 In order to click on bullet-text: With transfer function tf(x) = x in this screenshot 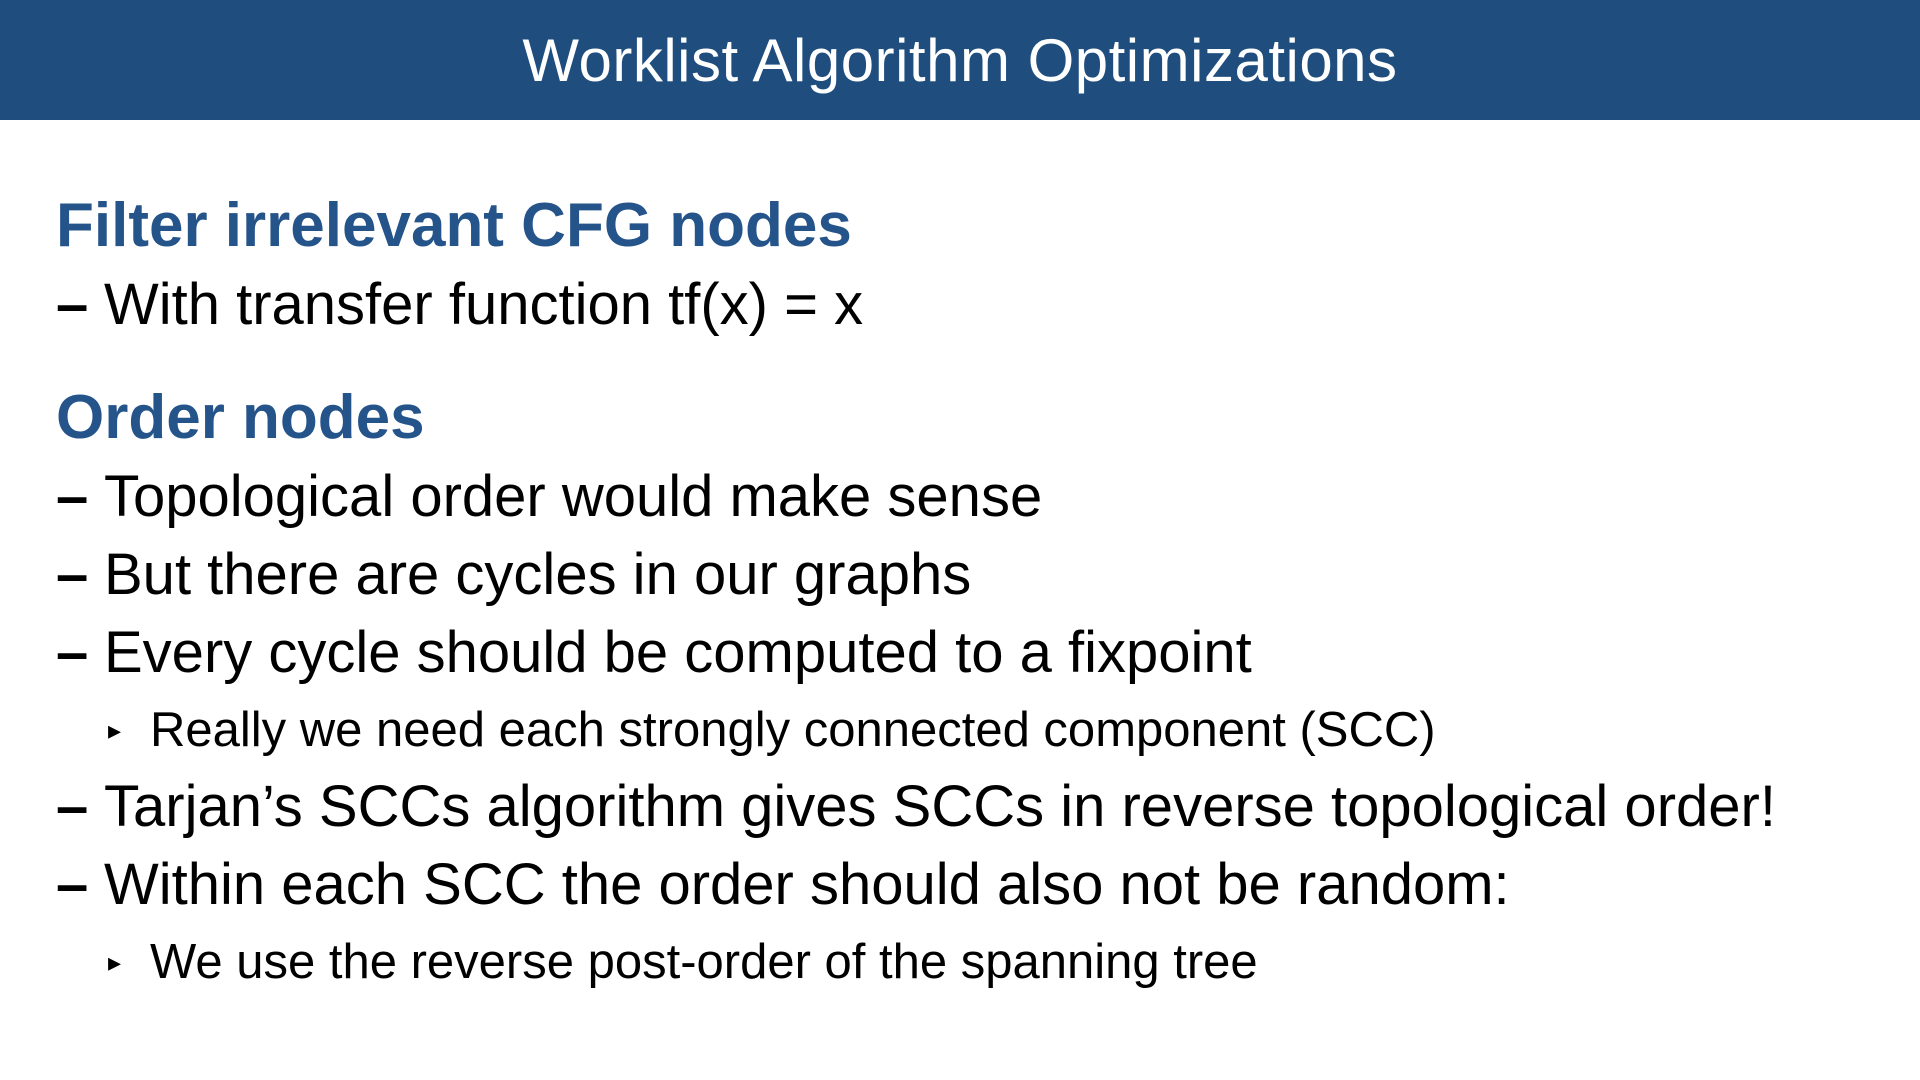, I will do `click(484, 304)`.